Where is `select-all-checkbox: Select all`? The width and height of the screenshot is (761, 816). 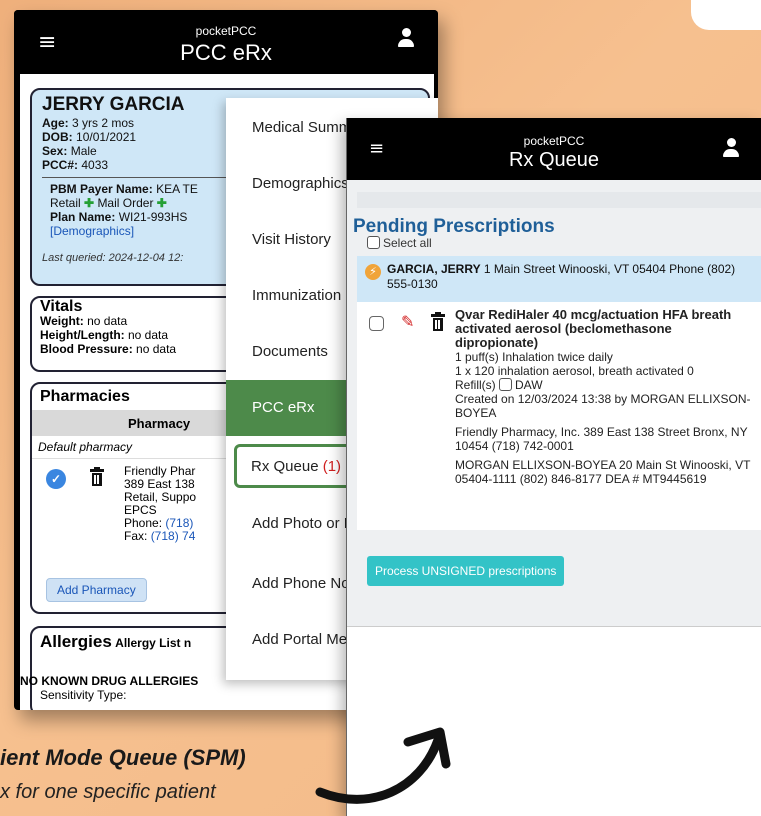 select-all-checkbox: Select all is located at coordinates (399, 243).